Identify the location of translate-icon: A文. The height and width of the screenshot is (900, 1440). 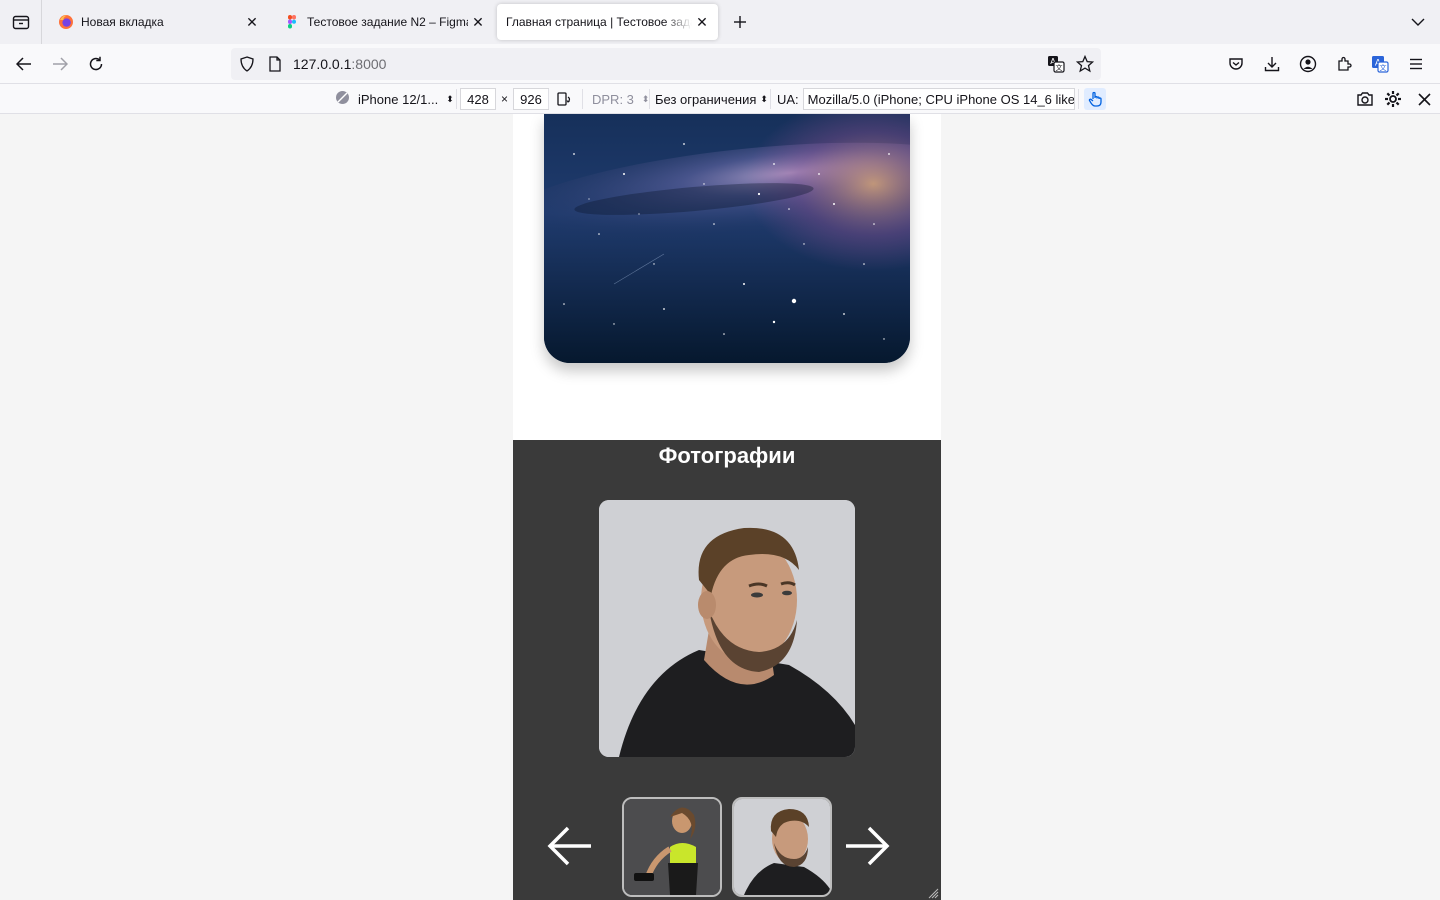
(1056, 66).